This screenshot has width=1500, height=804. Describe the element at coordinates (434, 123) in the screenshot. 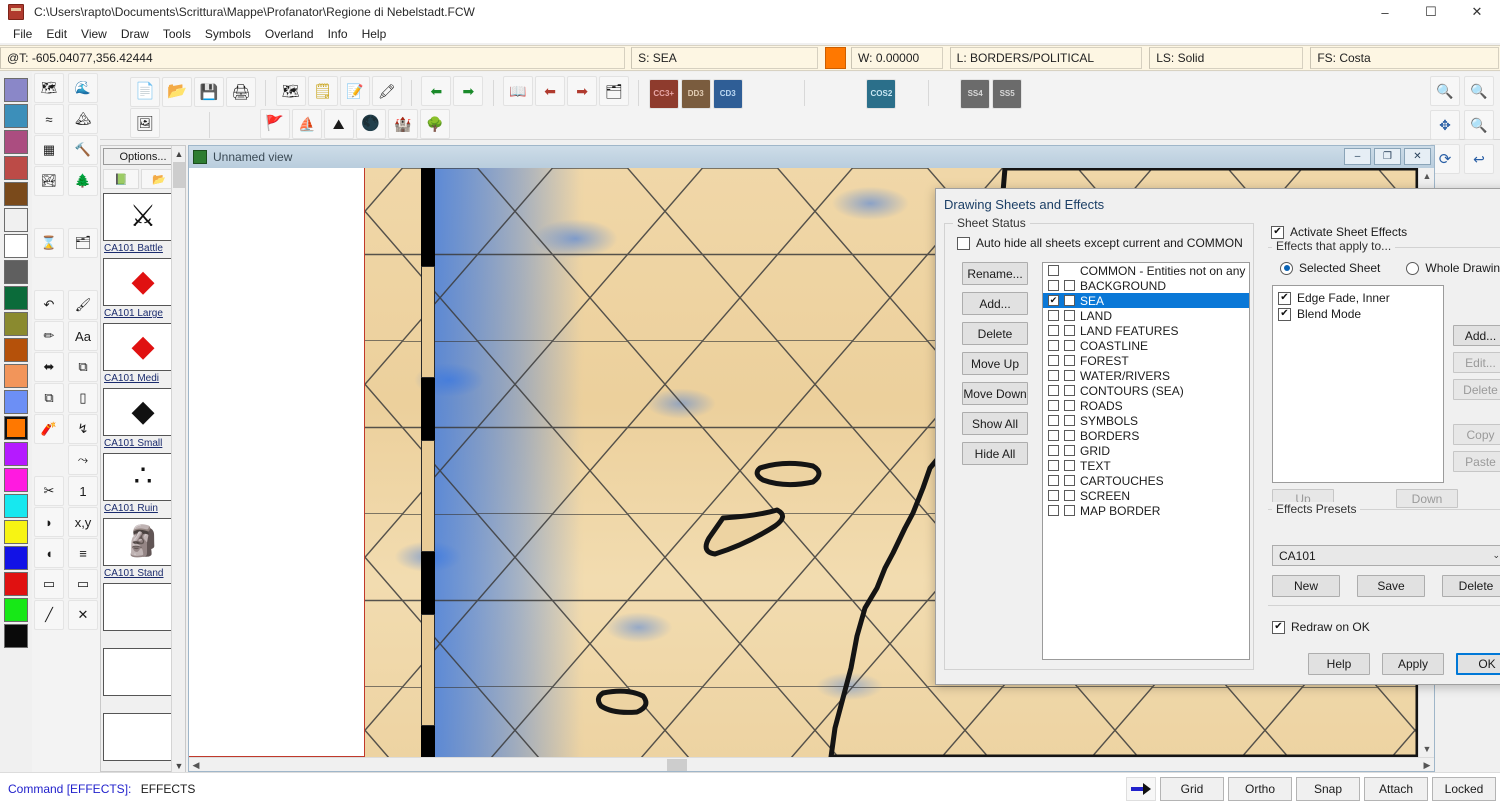

I see `tree-symbol-icon: 🌳` at that location.